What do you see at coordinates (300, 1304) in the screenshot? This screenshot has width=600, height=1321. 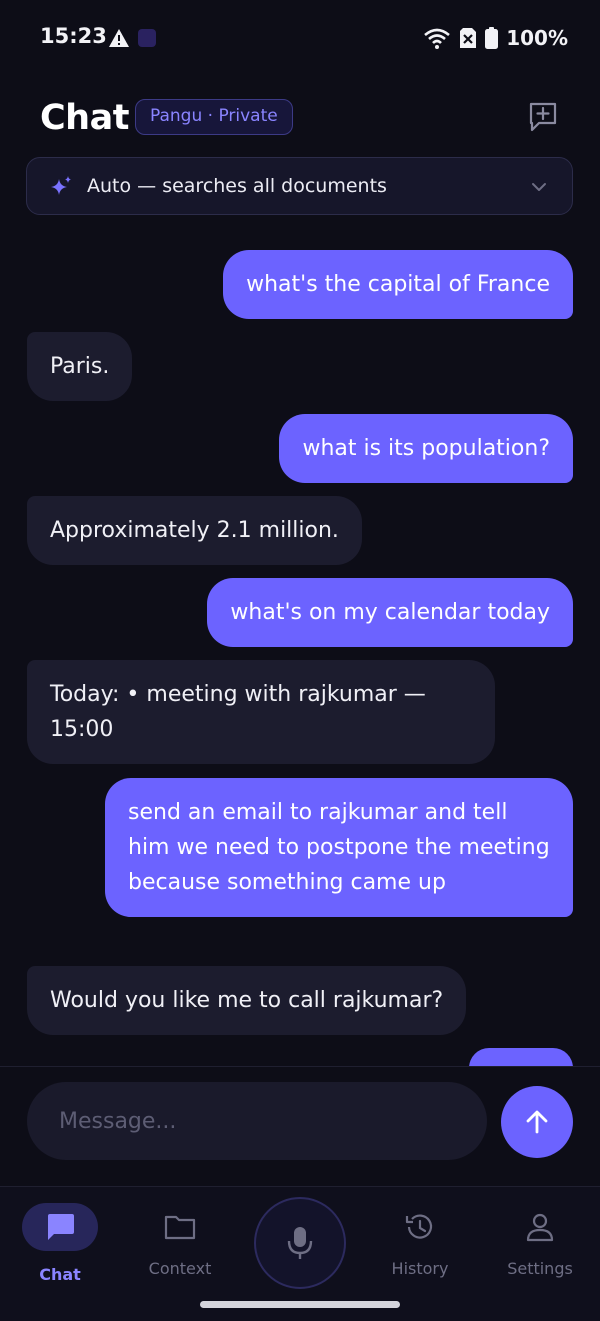 I see `home-indicator` at bounding box center [300, 1304].